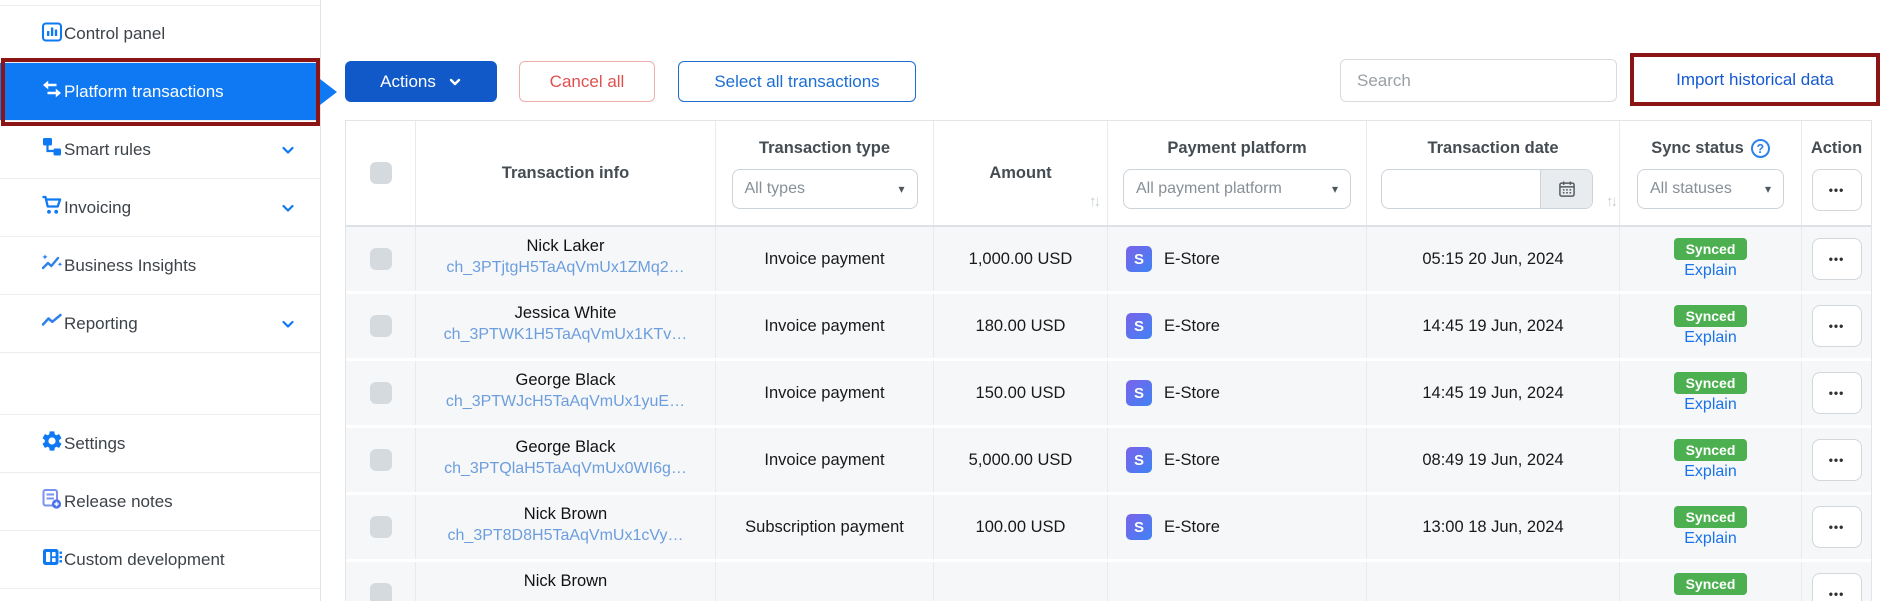 The width and height of the screenshot is (1887, 601). What do you see at coordinates (408, 81) in the screenshot?
I see `actions-button-label: Actions` at bounding box center [408, 81].